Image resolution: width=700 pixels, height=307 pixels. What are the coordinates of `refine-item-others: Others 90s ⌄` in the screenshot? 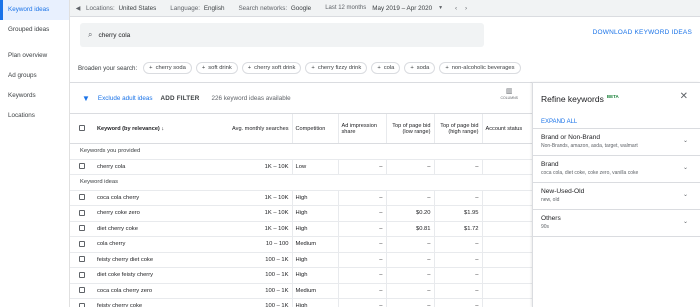 It's located at (616, 223).